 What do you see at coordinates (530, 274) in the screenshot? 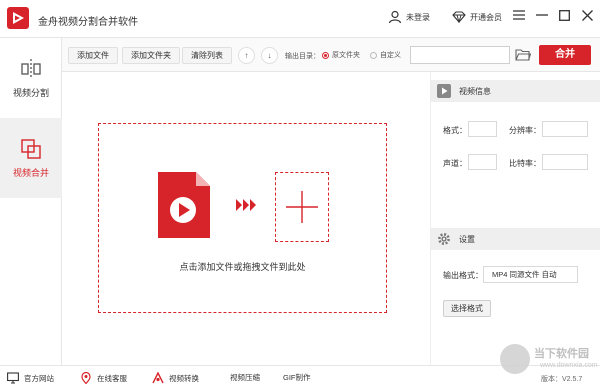
I see `output-format-field: MP4 同源文件 自动` at bounding box center [530, 274].